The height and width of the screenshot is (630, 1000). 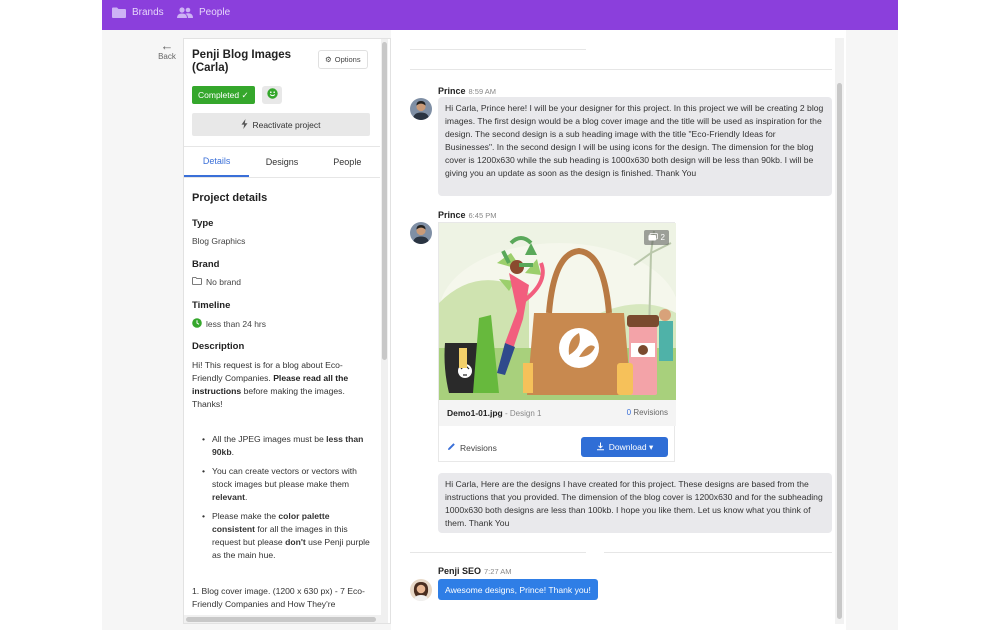 What do you see at coordinates (653, 237) in the screenshot?
I see `images-icon` at bounding box center [653, 237].